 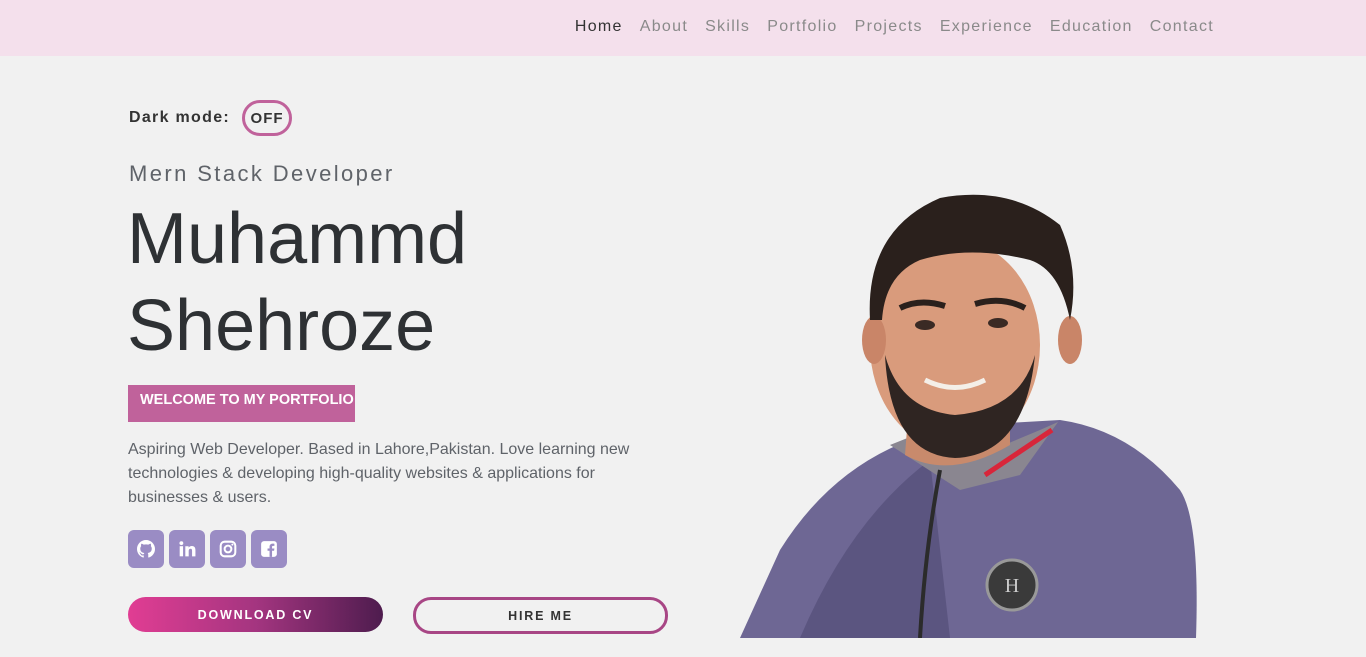 I want to click on dark-mode-toggle: OFF, so click(x=267, y=118).